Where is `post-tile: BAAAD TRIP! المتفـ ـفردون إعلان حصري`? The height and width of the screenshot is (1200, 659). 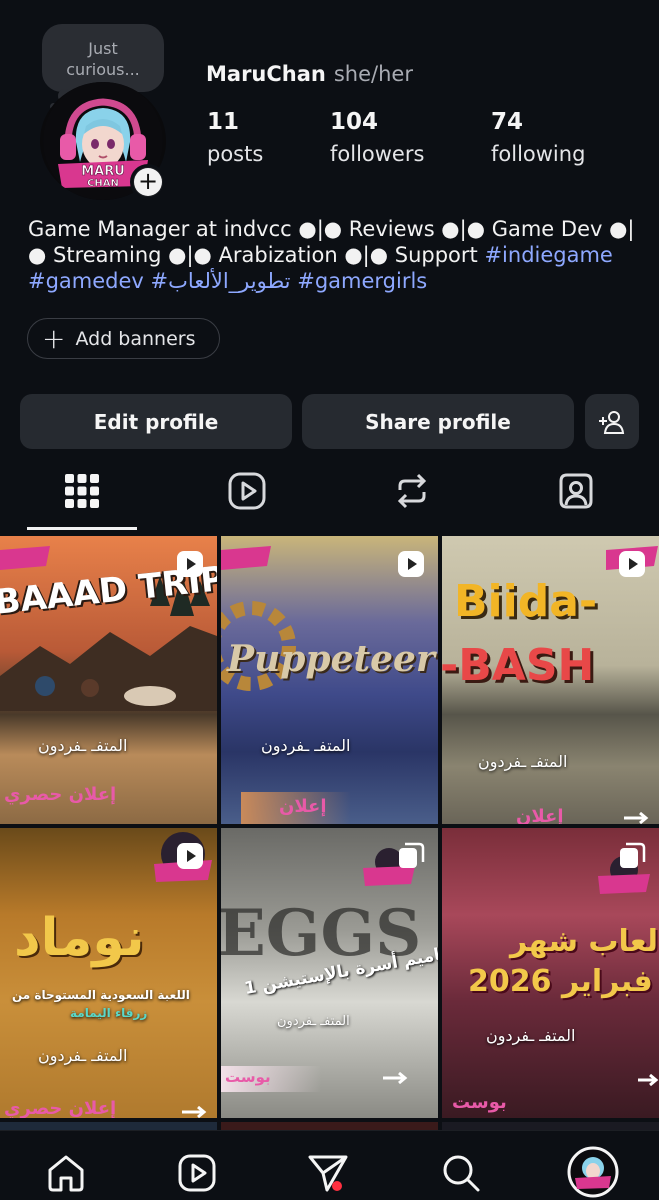
post-tile: BAAAD TRIP! المتفـ ـفردون إعلان حصري is located at coordinates (108, 680).